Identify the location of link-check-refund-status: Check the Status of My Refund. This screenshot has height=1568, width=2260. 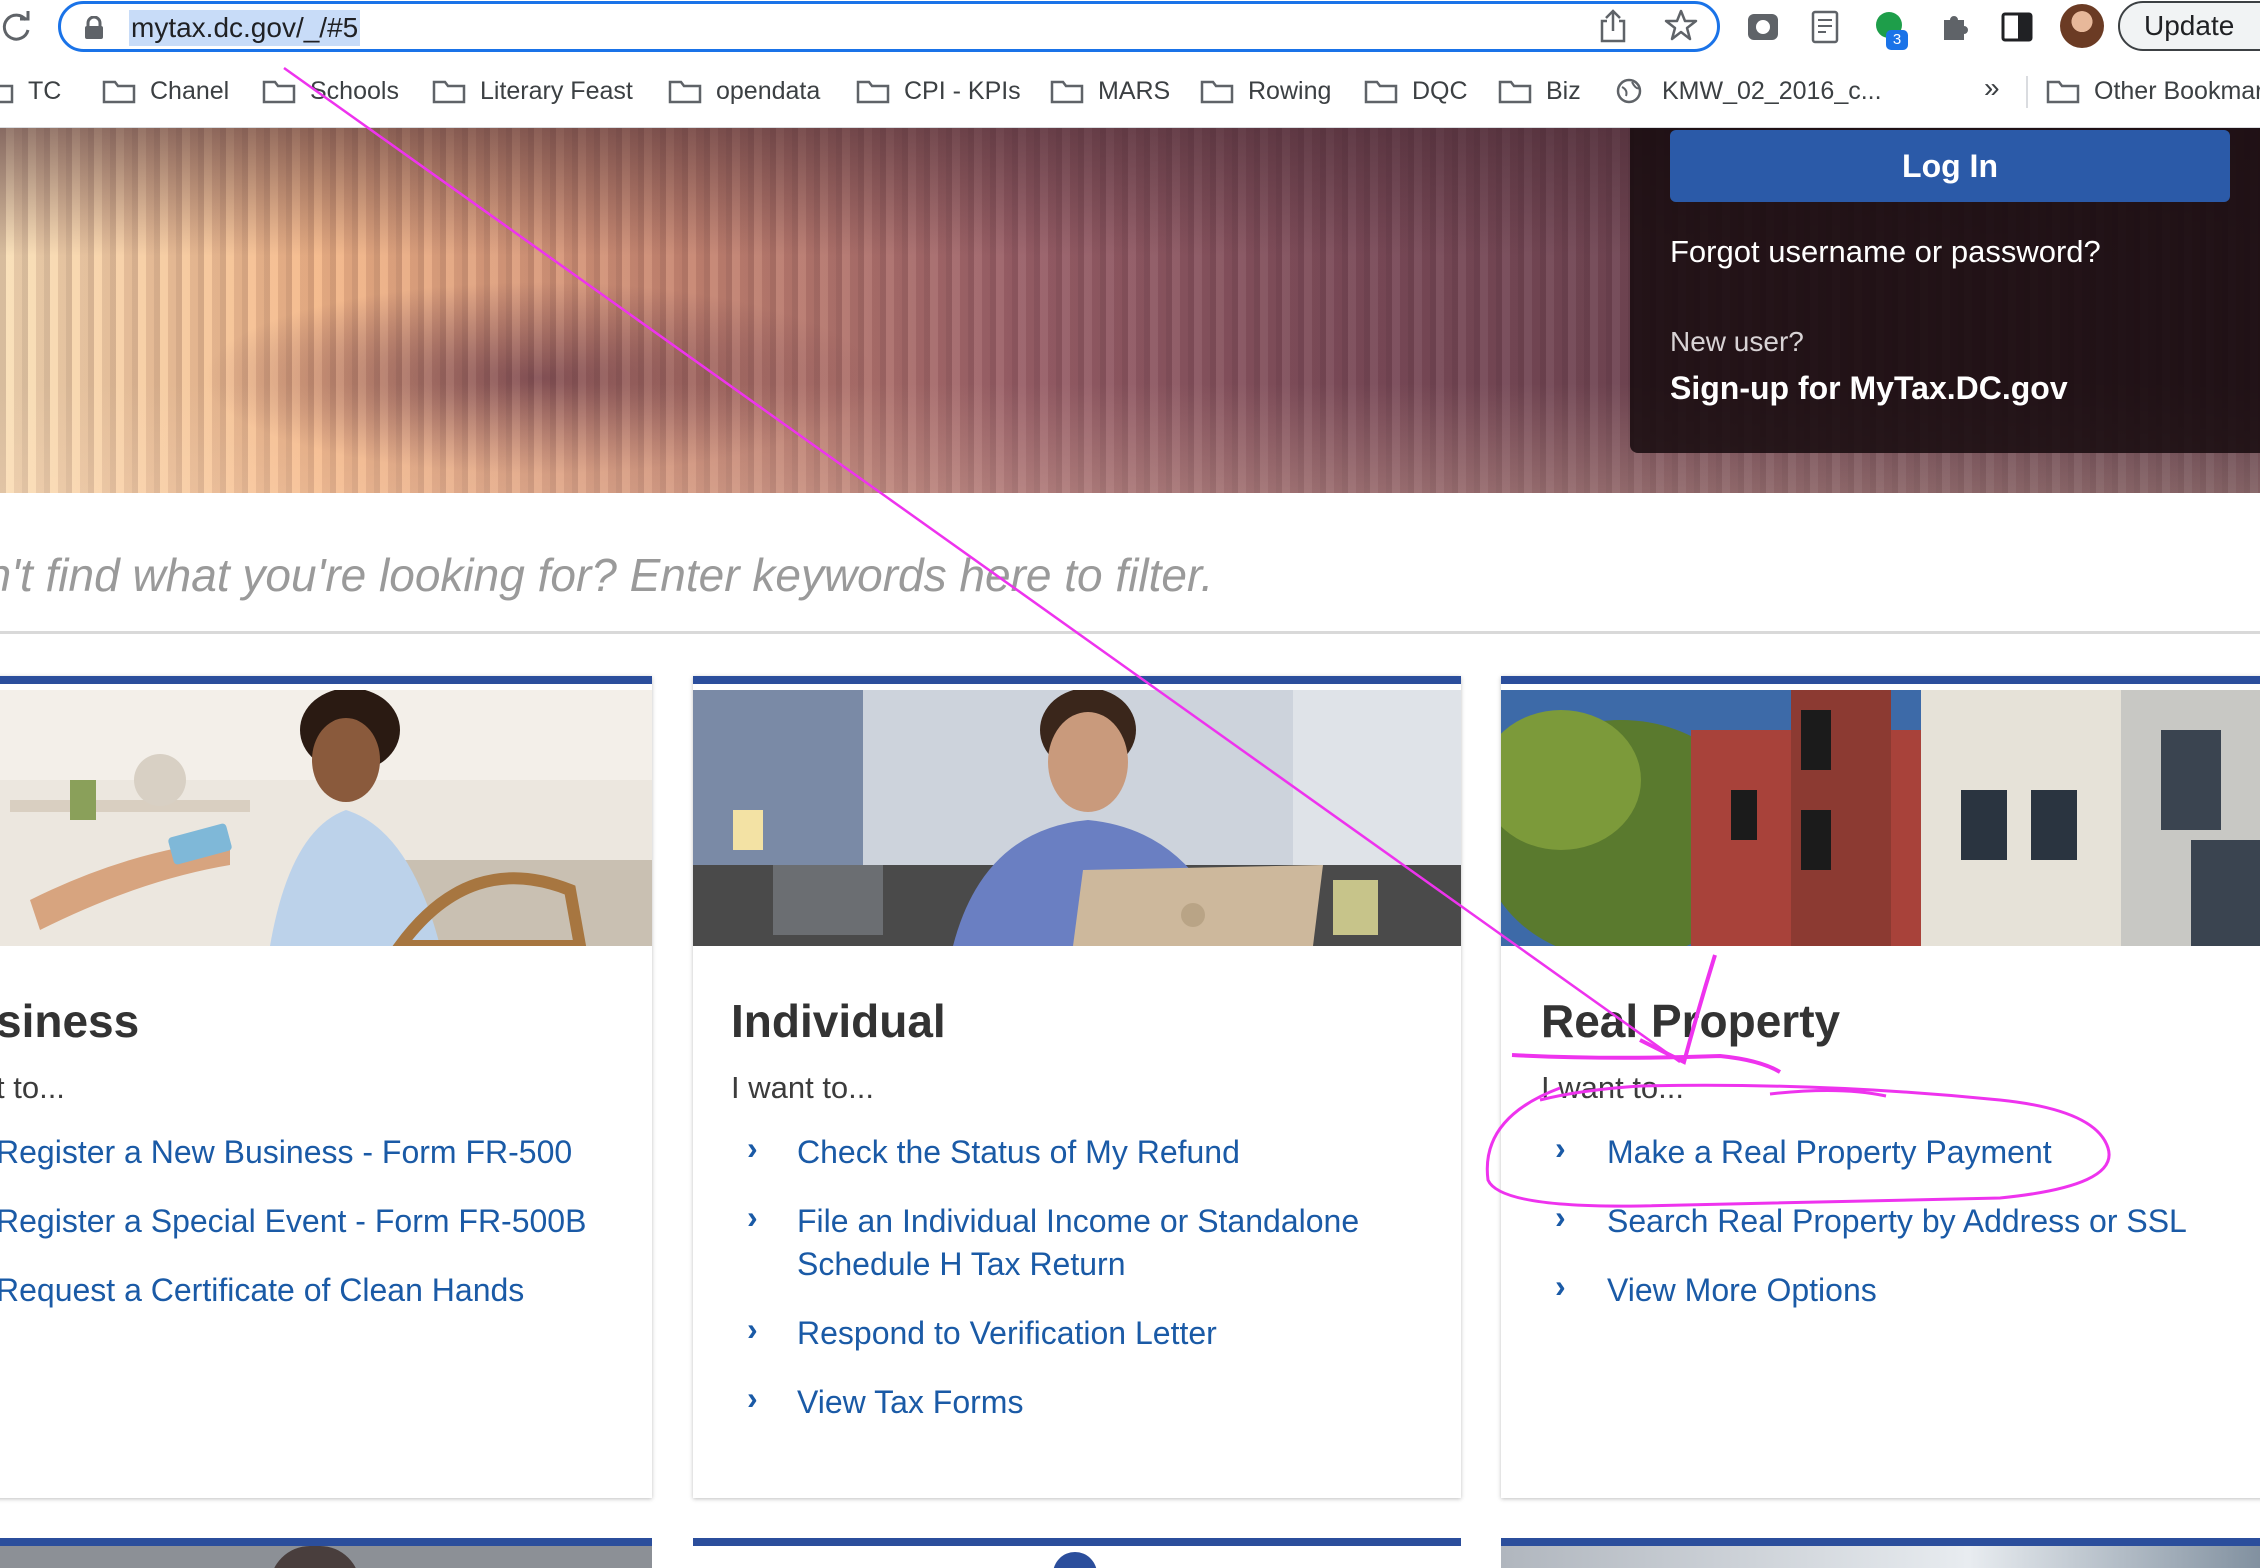
(1018, 1152).